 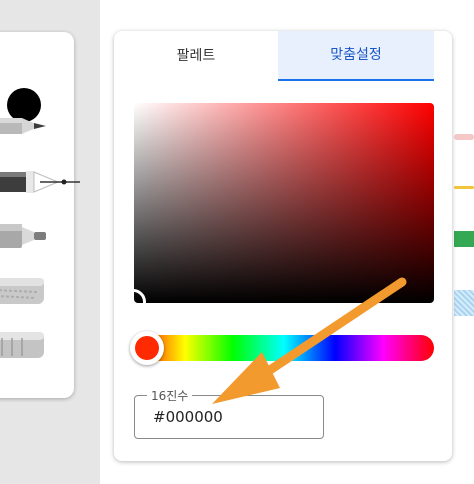 I want to click on saturation-value-handle, so click(x=140, y=296).